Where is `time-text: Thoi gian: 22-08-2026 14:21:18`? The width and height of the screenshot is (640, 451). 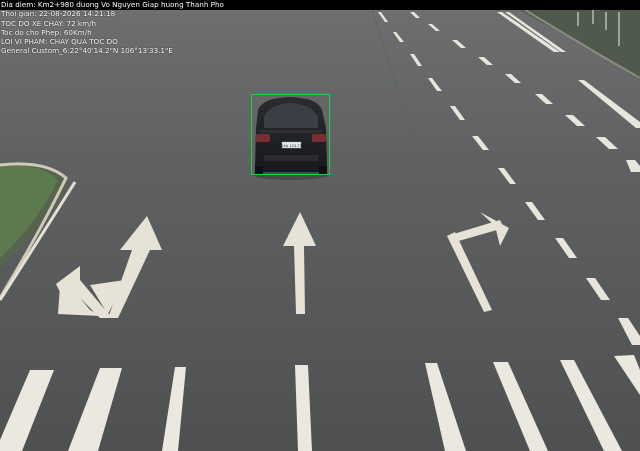
time-text: Thoi gian: 22-08-2026 14:21:18 is located at coordinates (58, 14).